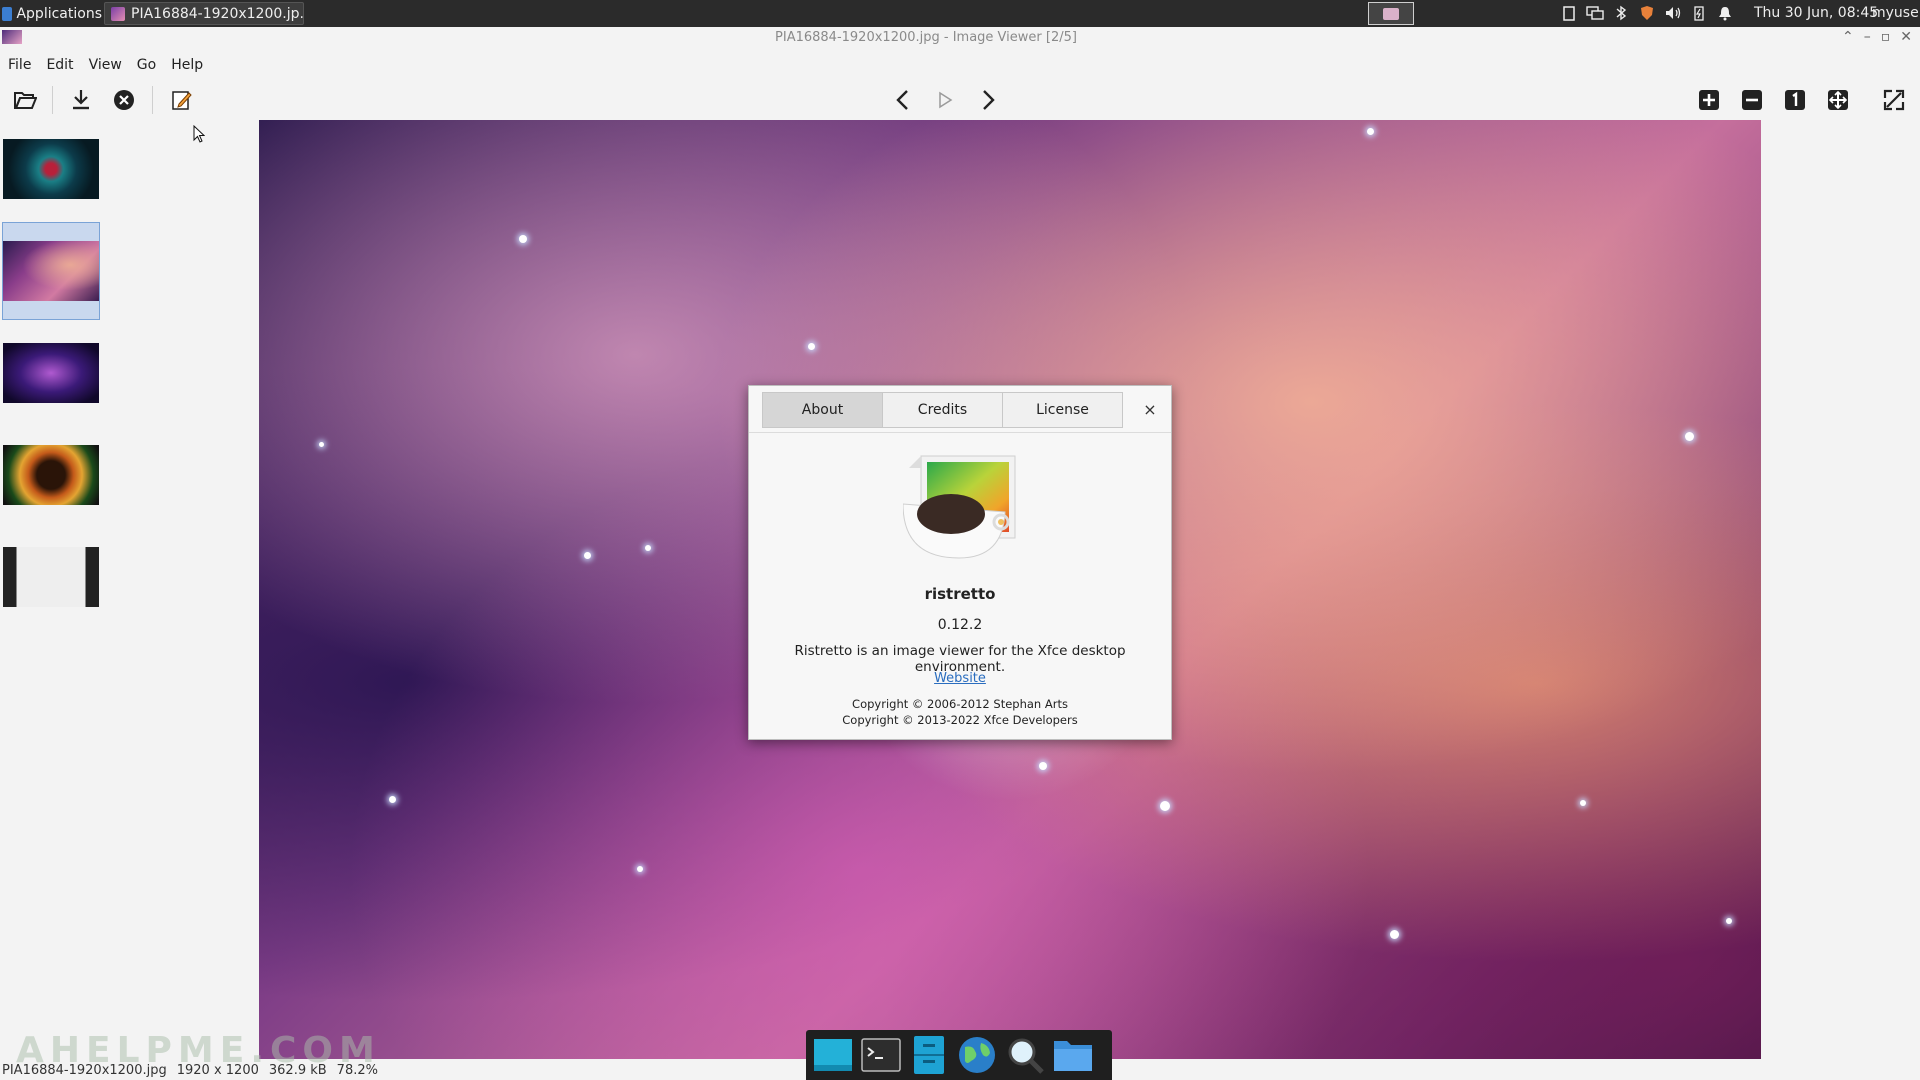  Describe the element at coordinates (1896, 13) in the screenshot. I see `user-menu: myuser` at that location.